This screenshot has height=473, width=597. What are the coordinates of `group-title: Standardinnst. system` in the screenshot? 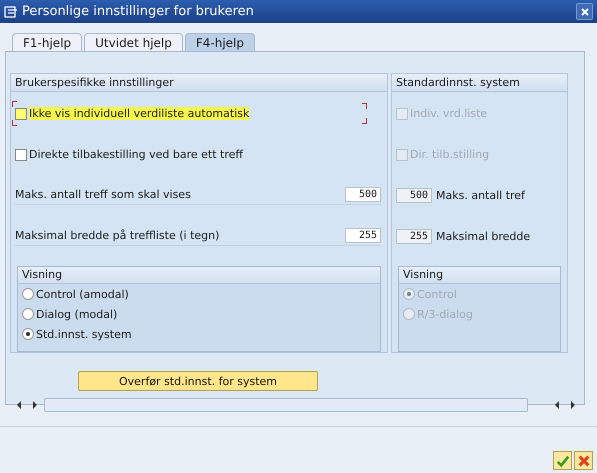 It's located at (479, 83).